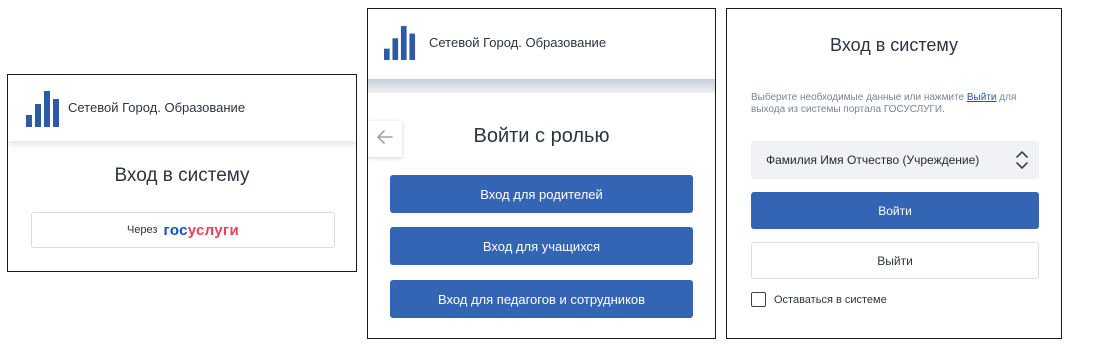  I want to click on gosuslugi-via-label: Через, so click(142, 230).